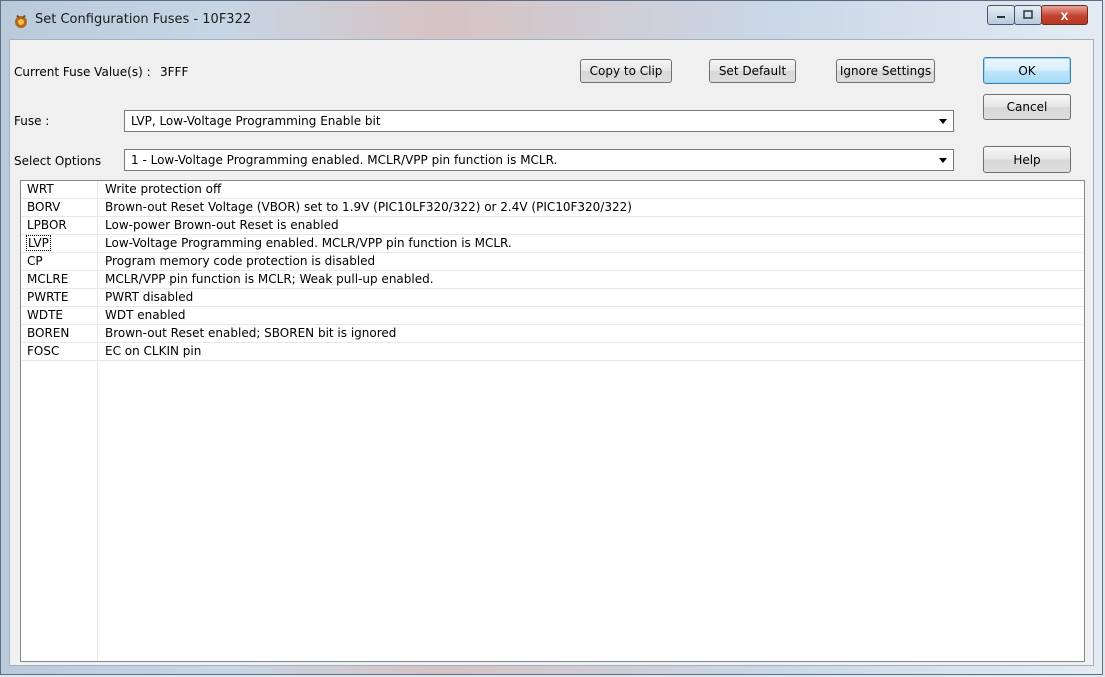  Describe the element at coordinates (885, 71) in the screenshot. I see `ignore-settings-button: Ignore Settings` at that location.